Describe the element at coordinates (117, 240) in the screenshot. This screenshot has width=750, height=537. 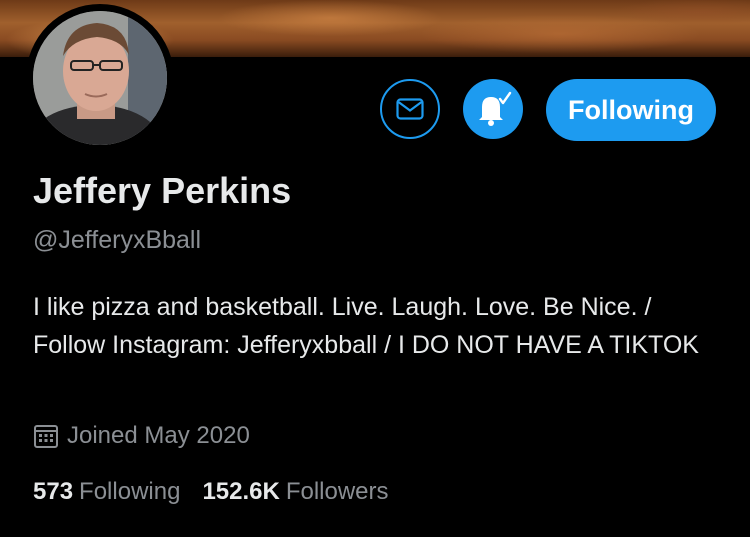
I see `username-handle: @JefferyxBball` at that location.